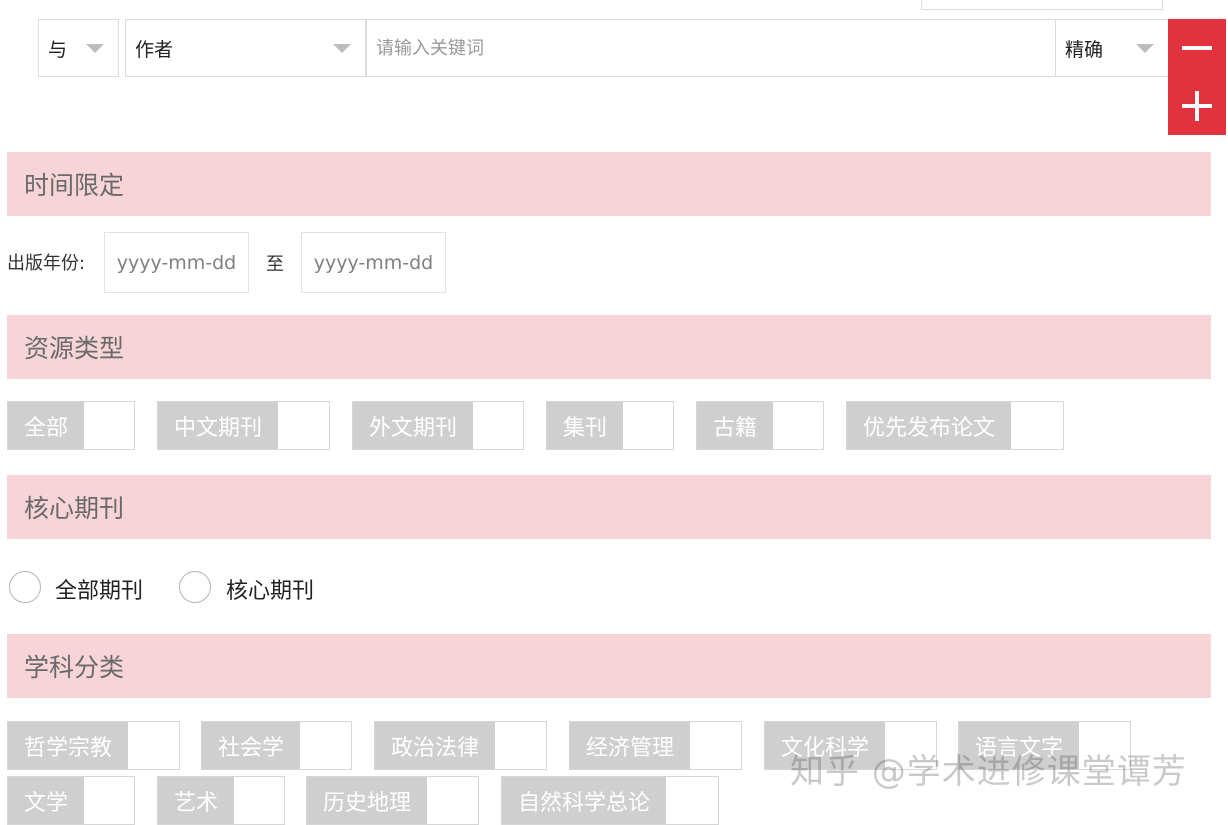  I want to click on resource-tag-foreign-journal: 外文期刊, so click(438, 425).